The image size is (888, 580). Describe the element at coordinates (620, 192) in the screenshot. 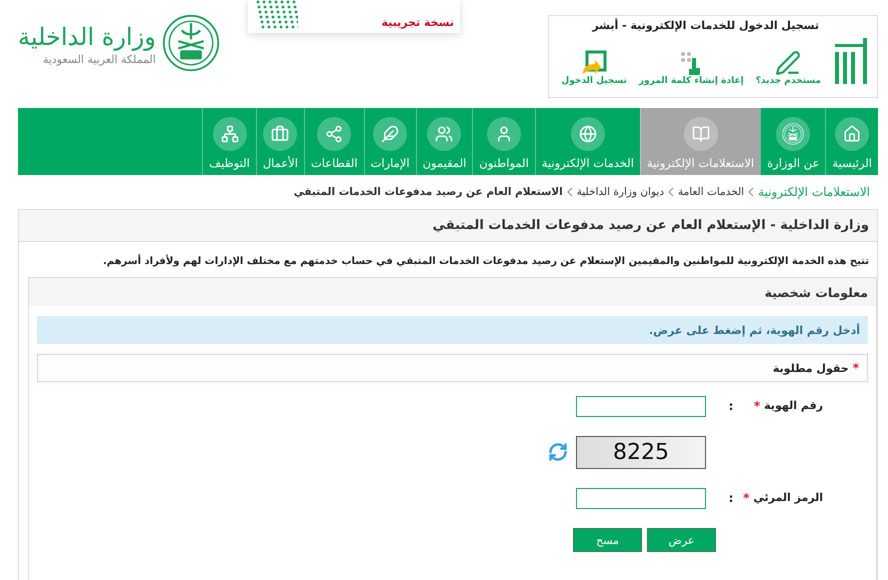

I see `breadcrumb-link: ديوان وزارة الداخلية` at that location.